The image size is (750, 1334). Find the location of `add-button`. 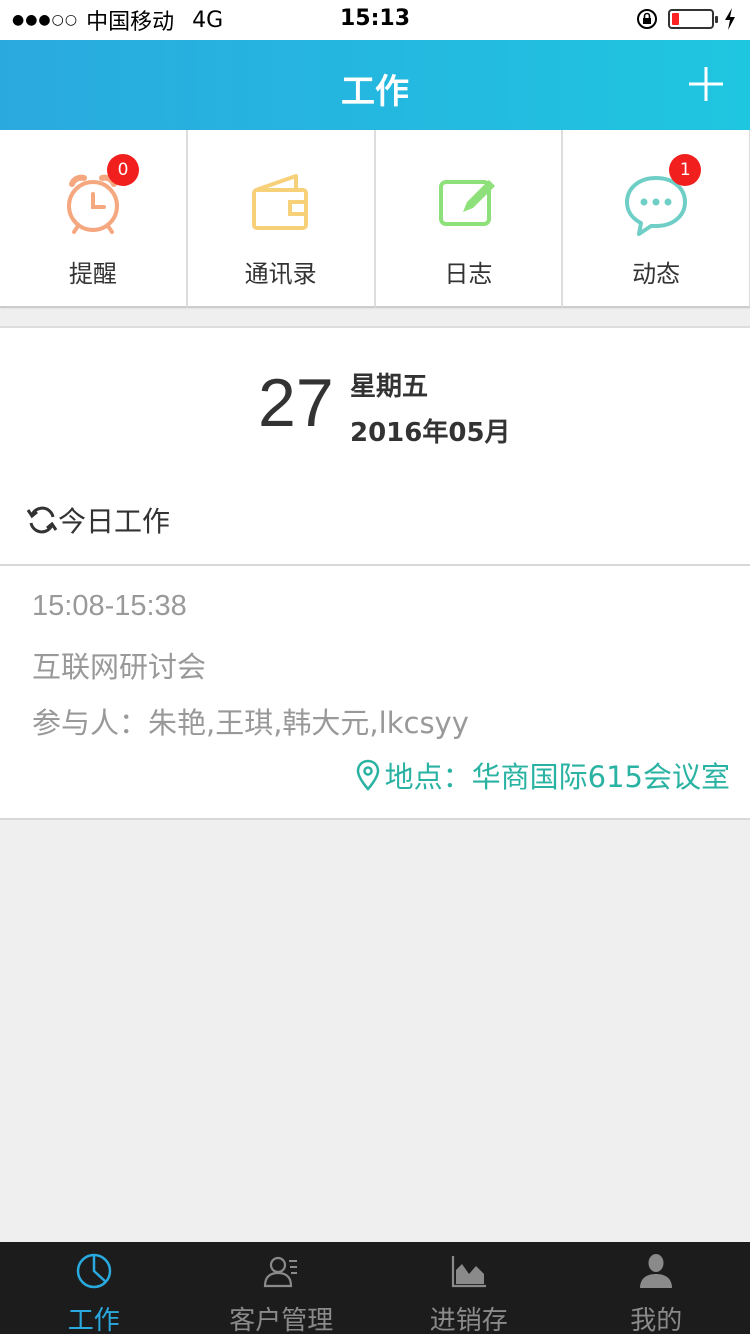

add-button is located at coordinates (706, 84).